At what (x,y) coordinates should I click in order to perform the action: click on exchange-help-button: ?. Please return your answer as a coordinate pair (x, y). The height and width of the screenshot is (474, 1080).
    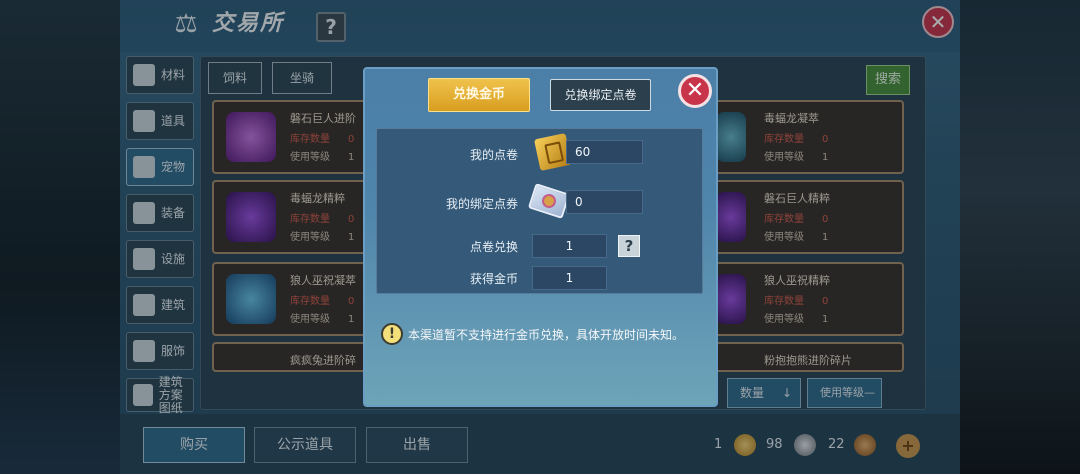
    Looking at the image, I should click on (629, 246).